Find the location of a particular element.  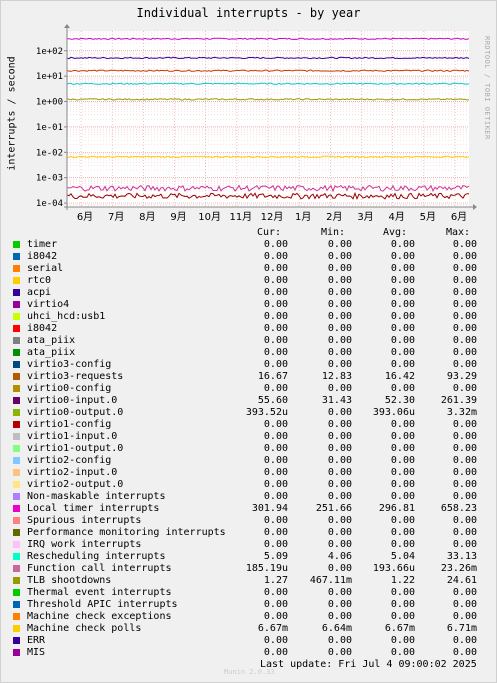

x-tick-label: 11月 is located at coordinates (240, 217).